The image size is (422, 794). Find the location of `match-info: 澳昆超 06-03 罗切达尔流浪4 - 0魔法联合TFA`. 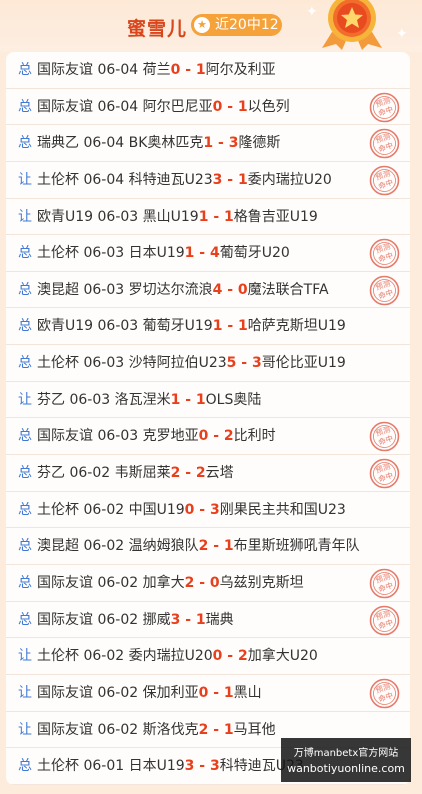

match-info: 澳昆超 06-03 罗切达尔流浪4 - 0魔法联合TFA is located at coordinates (183, 290).